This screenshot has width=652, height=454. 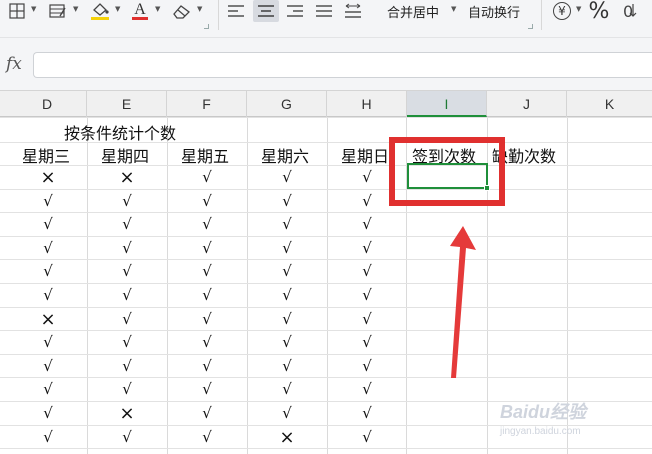 What do you see at coordinates (367, 271) in the screenshot?
I see `mark-sun-row-5: √` at bounding box center [367, 271].